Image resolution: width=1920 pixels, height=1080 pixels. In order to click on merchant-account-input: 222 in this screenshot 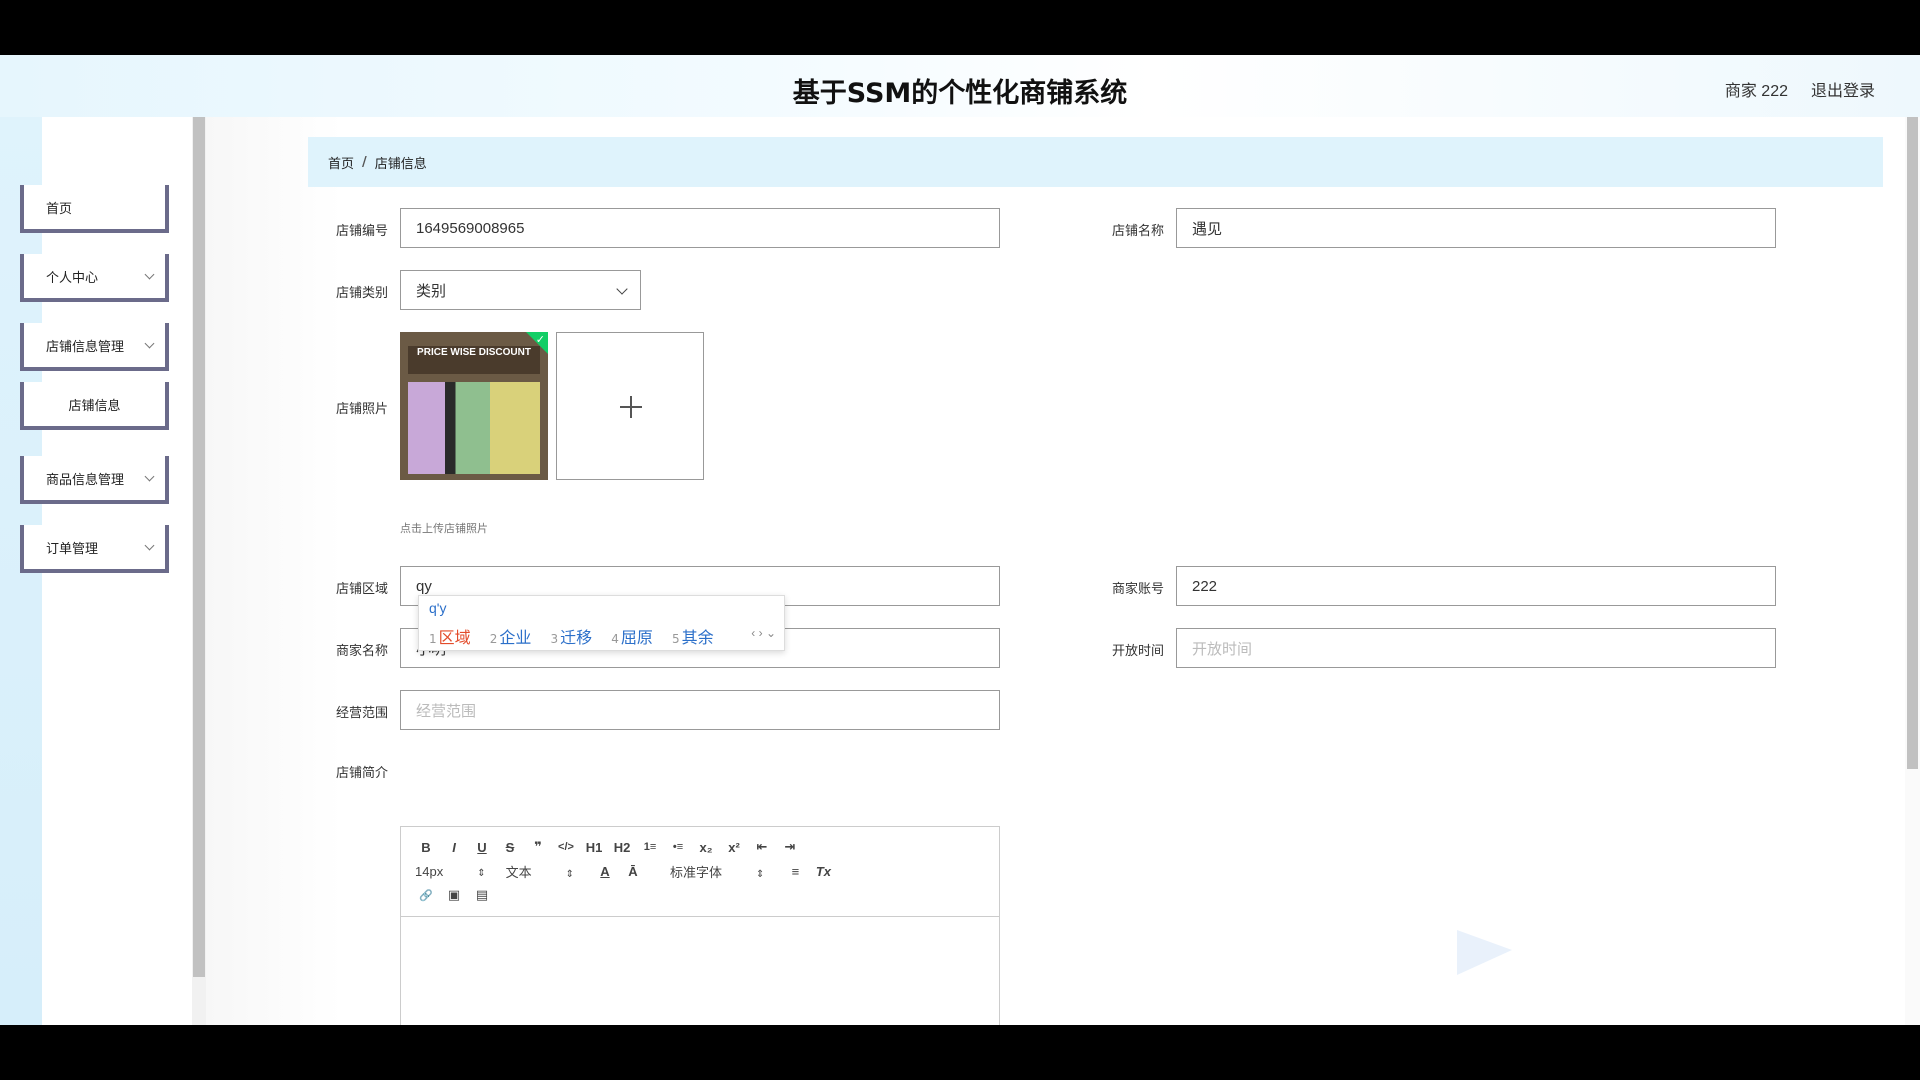, I will do `click(1476, 586)`.